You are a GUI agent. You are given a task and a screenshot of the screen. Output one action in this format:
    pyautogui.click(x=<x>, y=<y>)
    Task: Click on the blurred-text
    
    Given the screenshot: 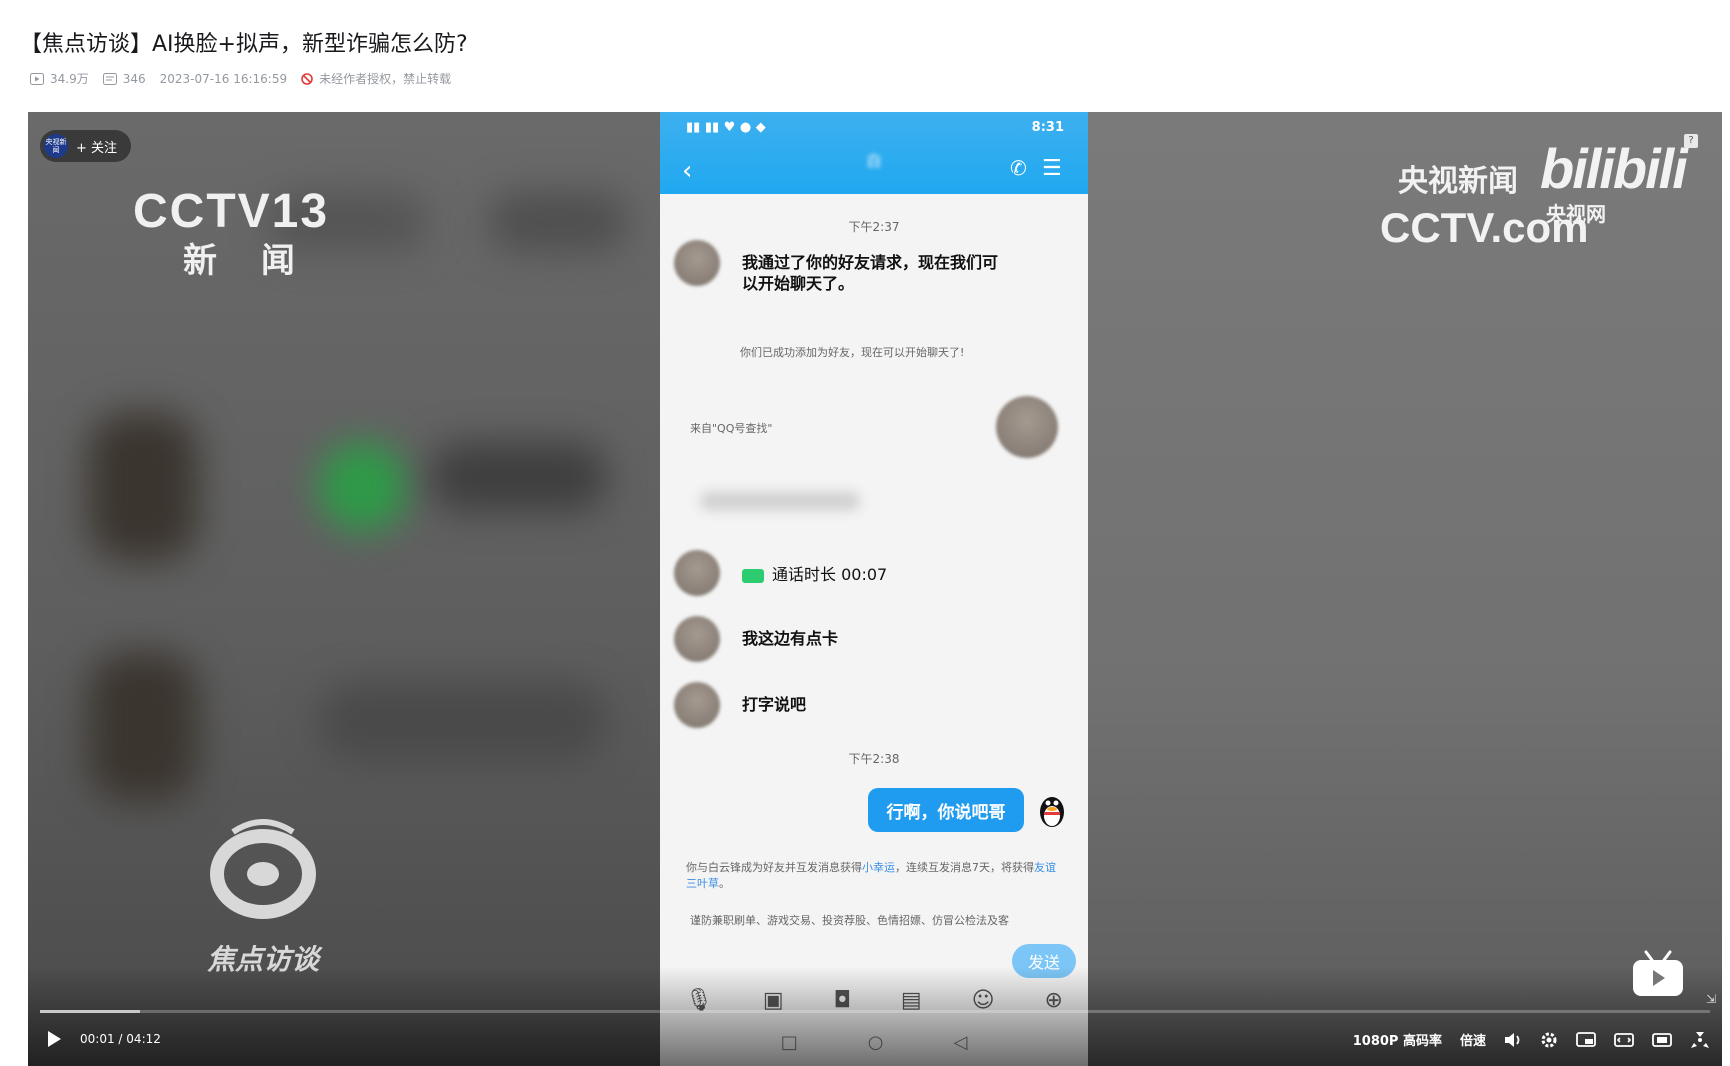 What is the action you would take?
    pyautogui.click(x=780, y=501)
    